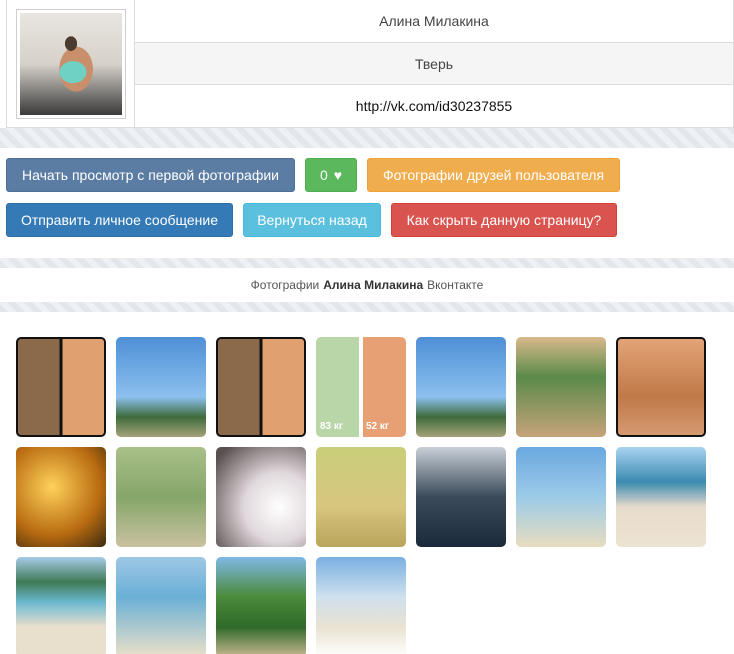 This screenshot has height=654, width=734. I want to click on weight-after-label: 52 кг, so click(378, 426).